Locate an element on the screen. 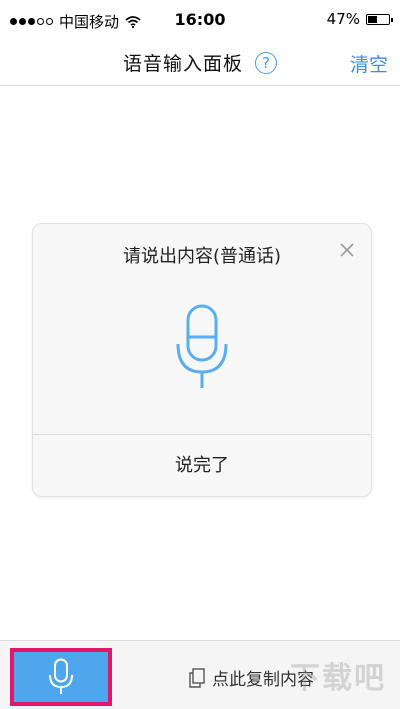 This screenshot has height=709, width=400. dialog-prompt: 请说出内容(普通话) is located at coordinates (202, 256).